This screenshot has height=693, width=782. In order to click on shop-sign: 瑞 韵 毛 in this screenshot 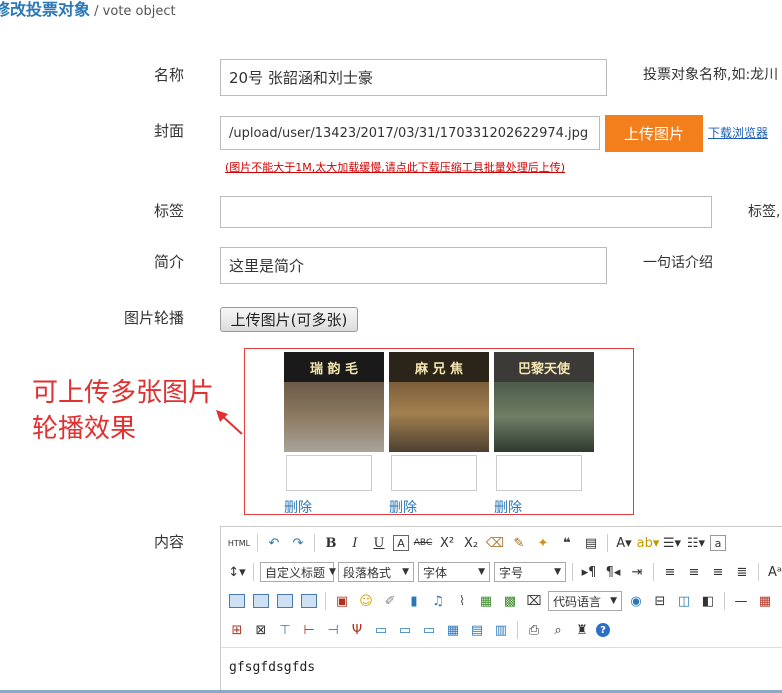, I will do `click(334, 367)`.